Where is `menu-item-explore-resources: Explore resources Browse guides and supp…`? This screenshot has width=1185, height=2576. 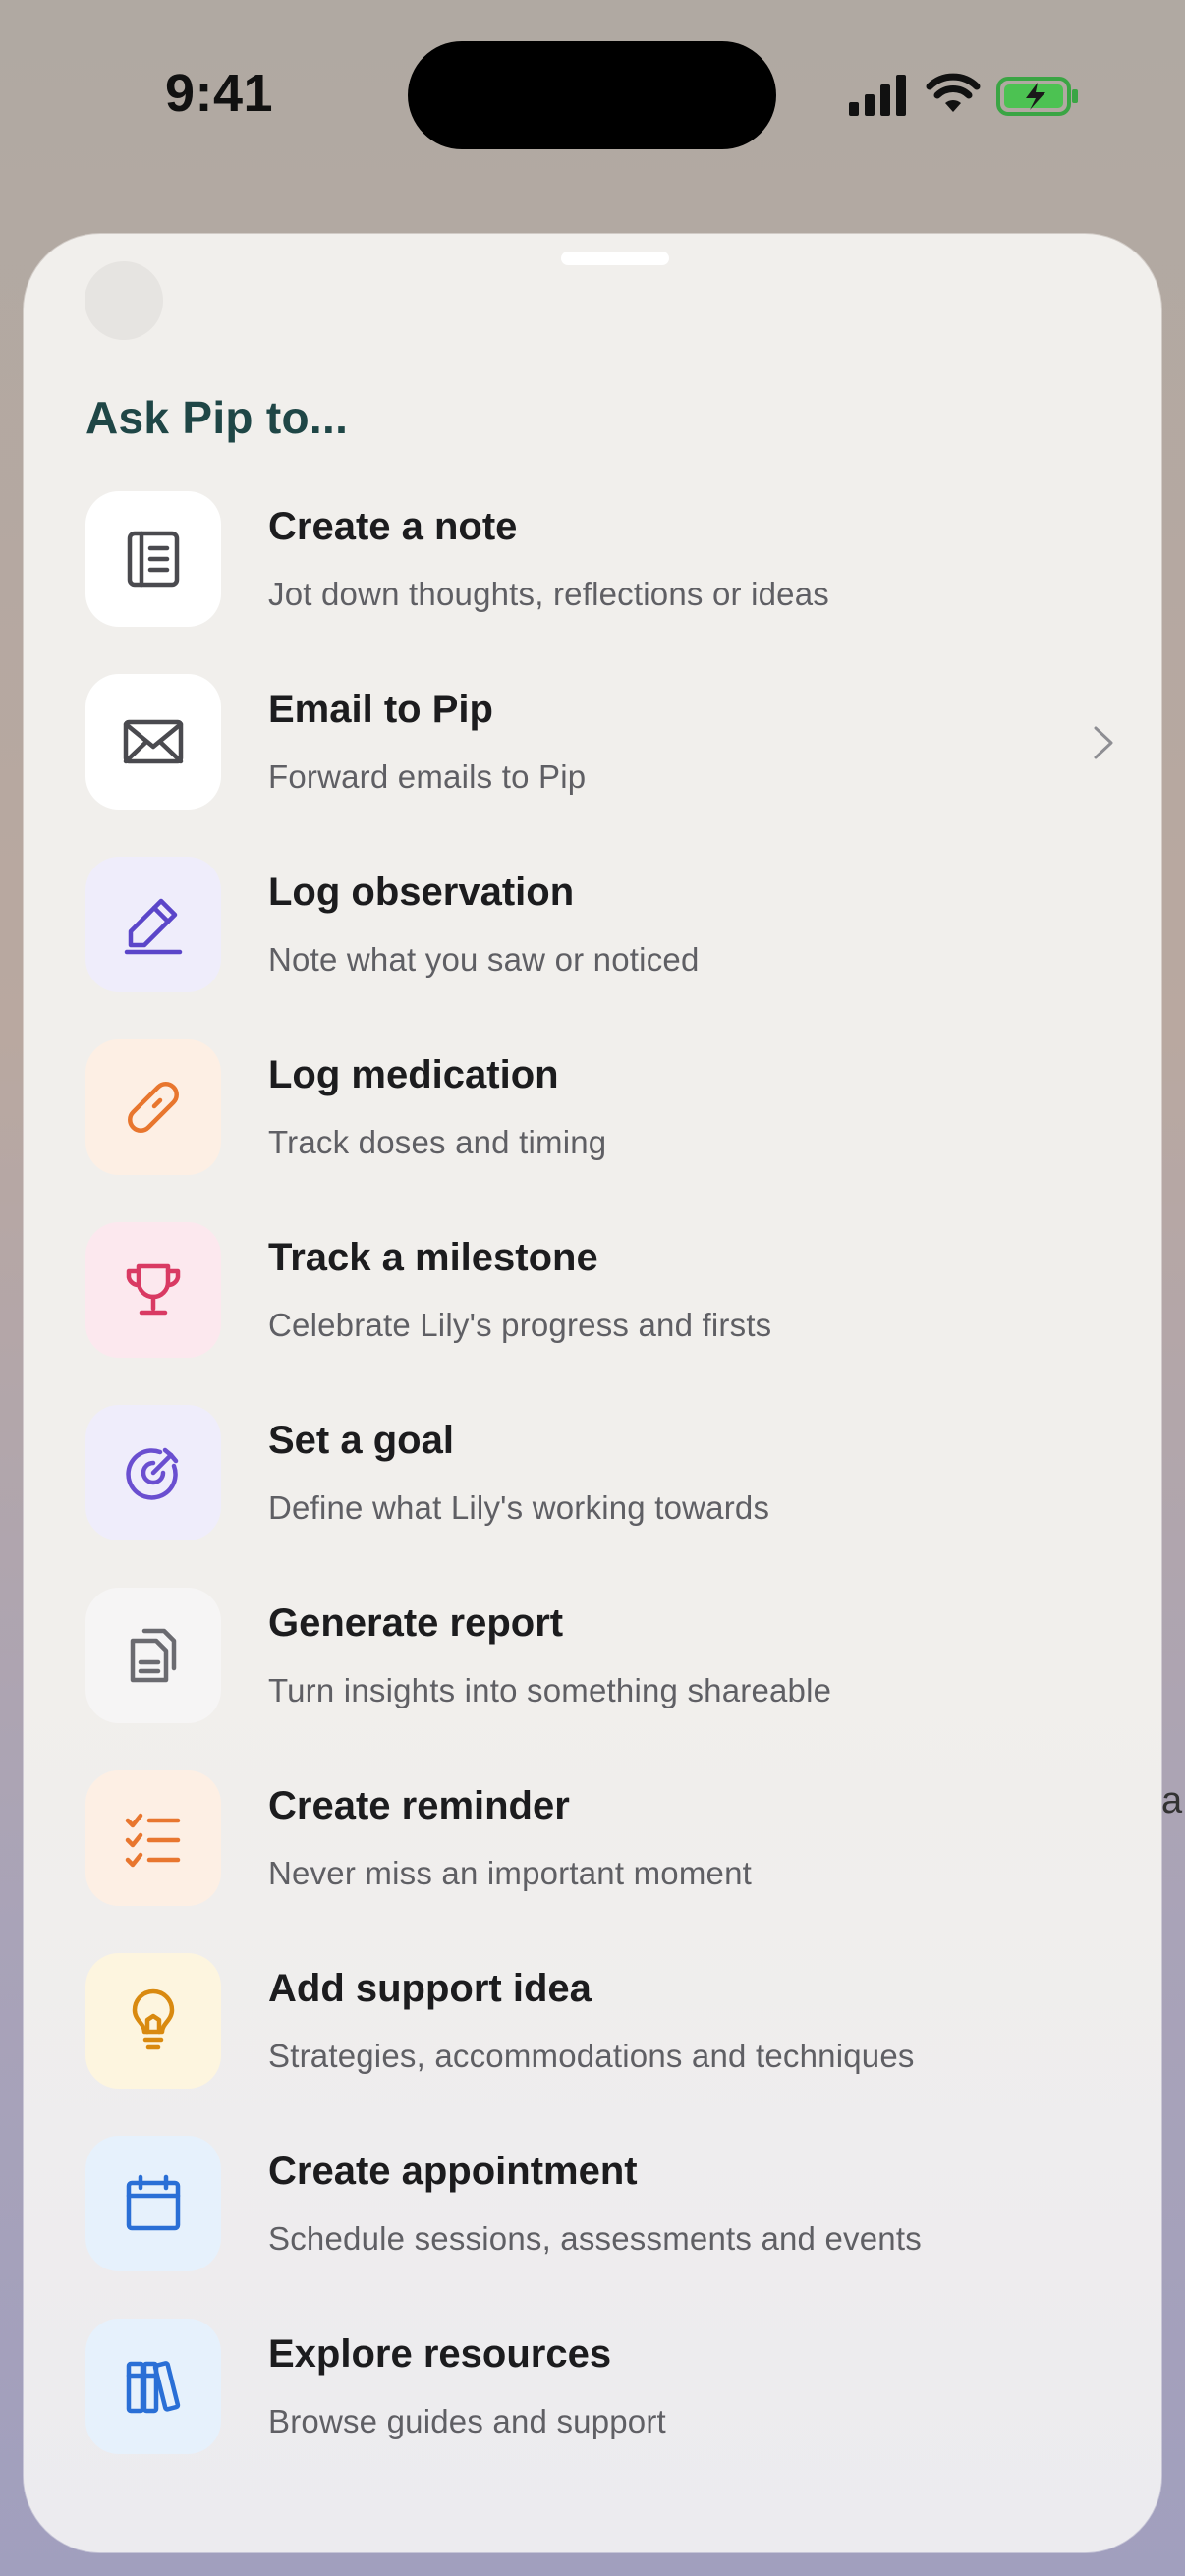 menu-item-explore-resources: Explore resources Browse guides and supp… is located at coordinates (606, 2410).